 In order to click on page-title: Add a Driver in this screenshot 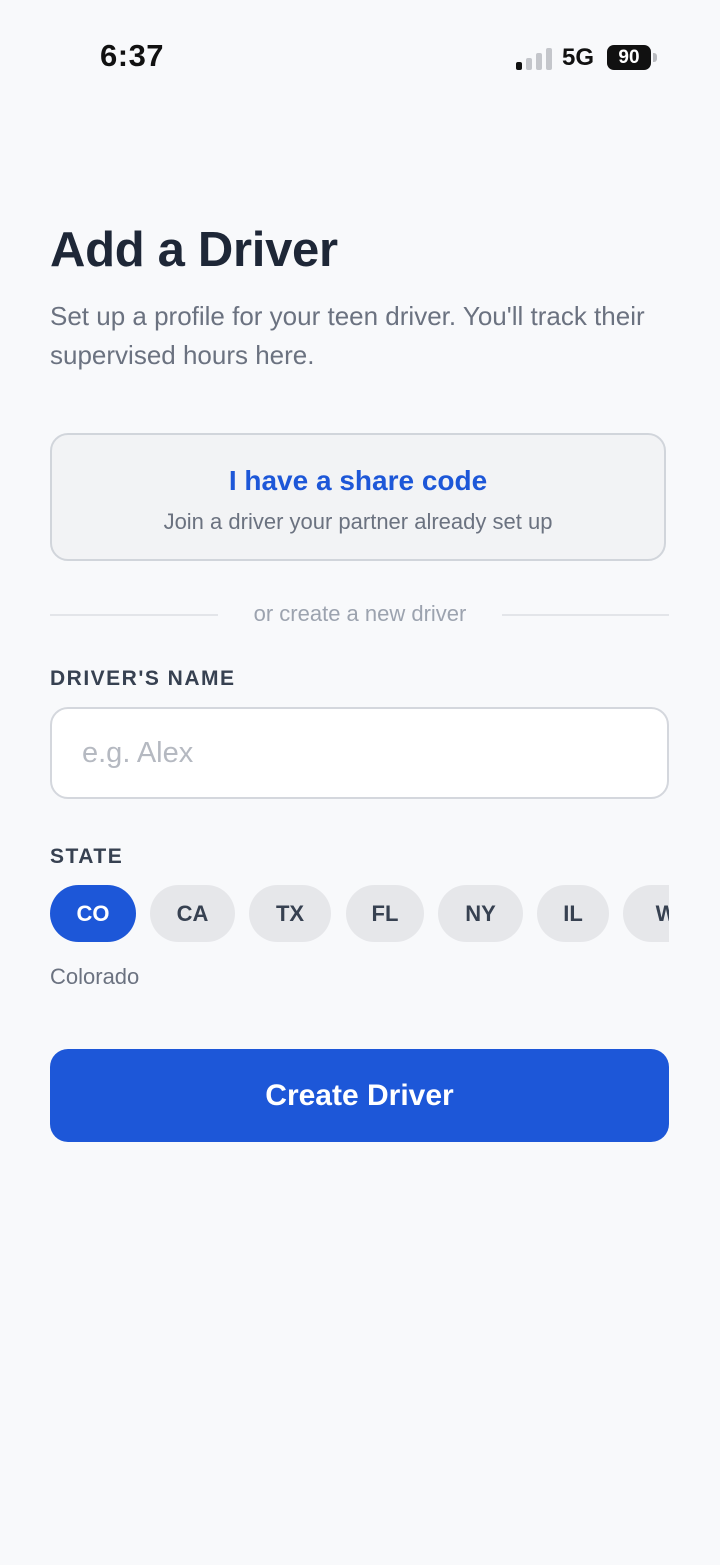, I will do `click(194, 250)`.